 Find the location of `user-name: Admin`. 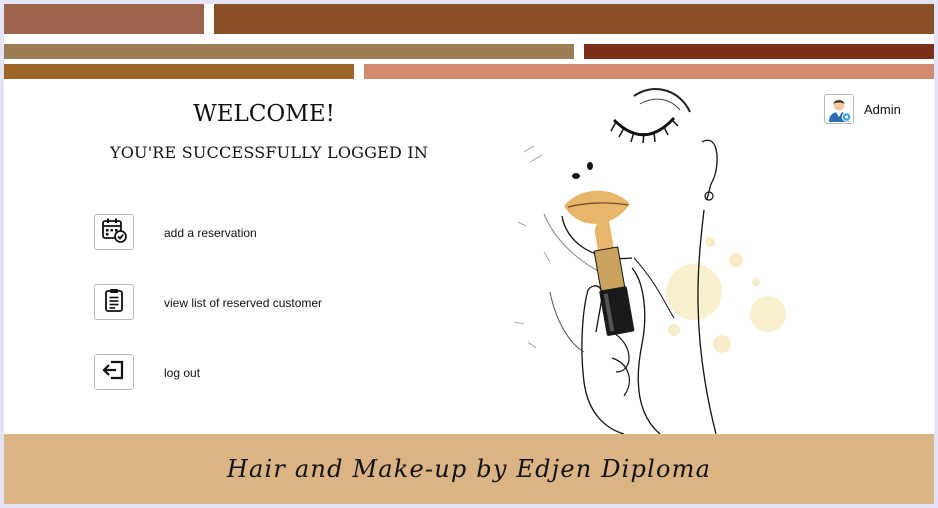

user-name: Admin is located at coordinates (882, 109).